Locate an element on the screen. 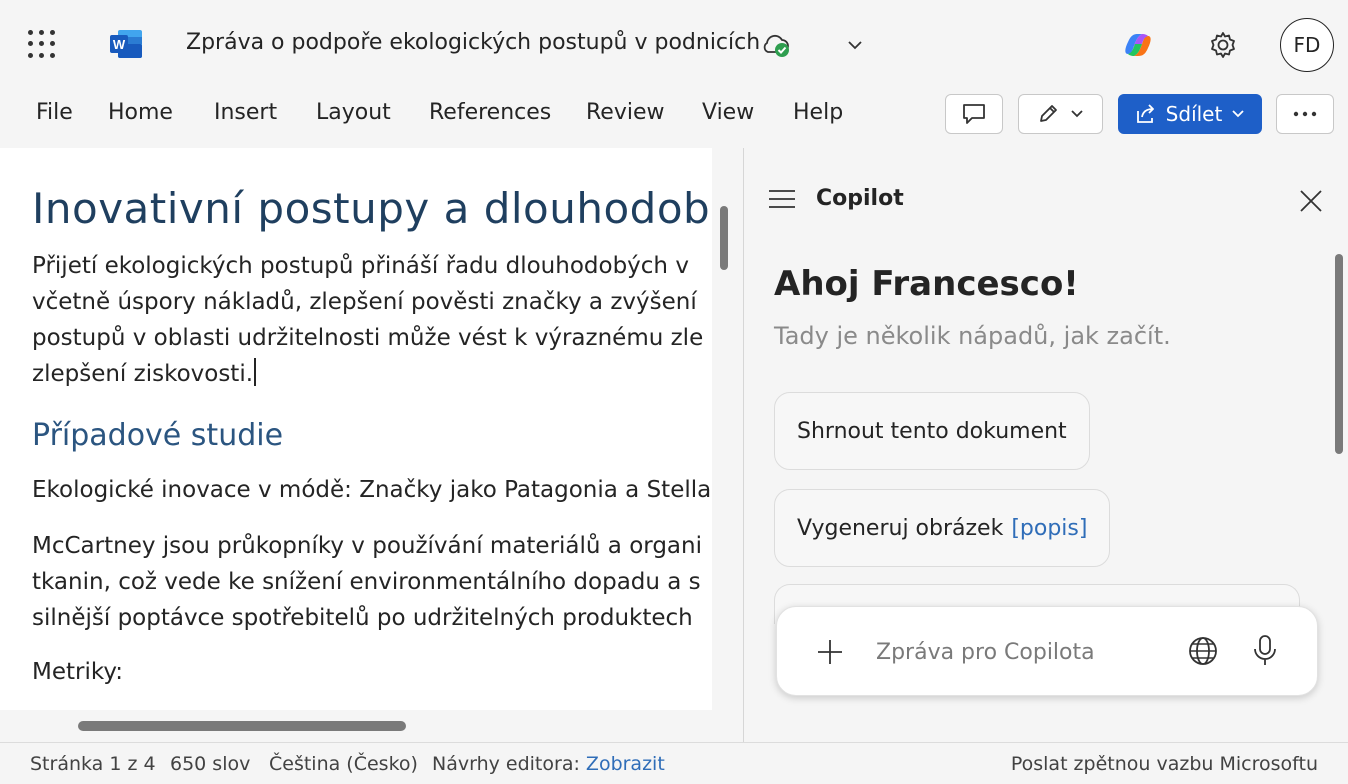 The height and width of the screenshot is (784, 1348). paragraph-line-with-cursor: zlepšení ziskovosti. is located at coordinates (144, 374).